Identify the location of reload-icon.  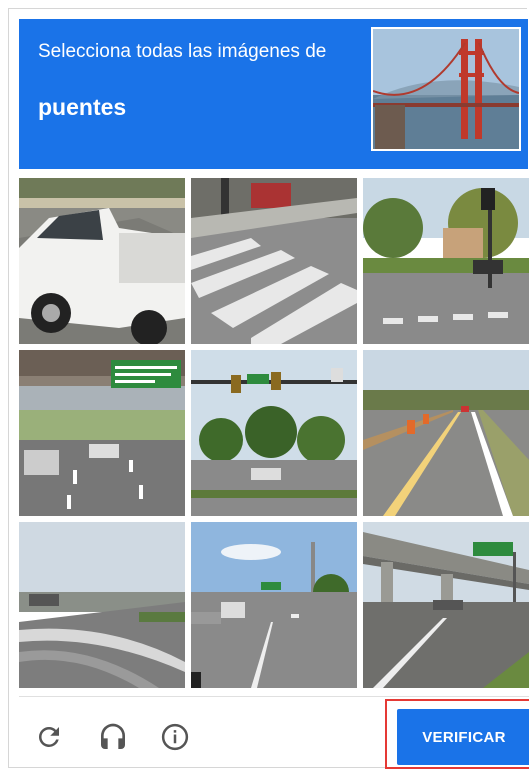
(49, 737).